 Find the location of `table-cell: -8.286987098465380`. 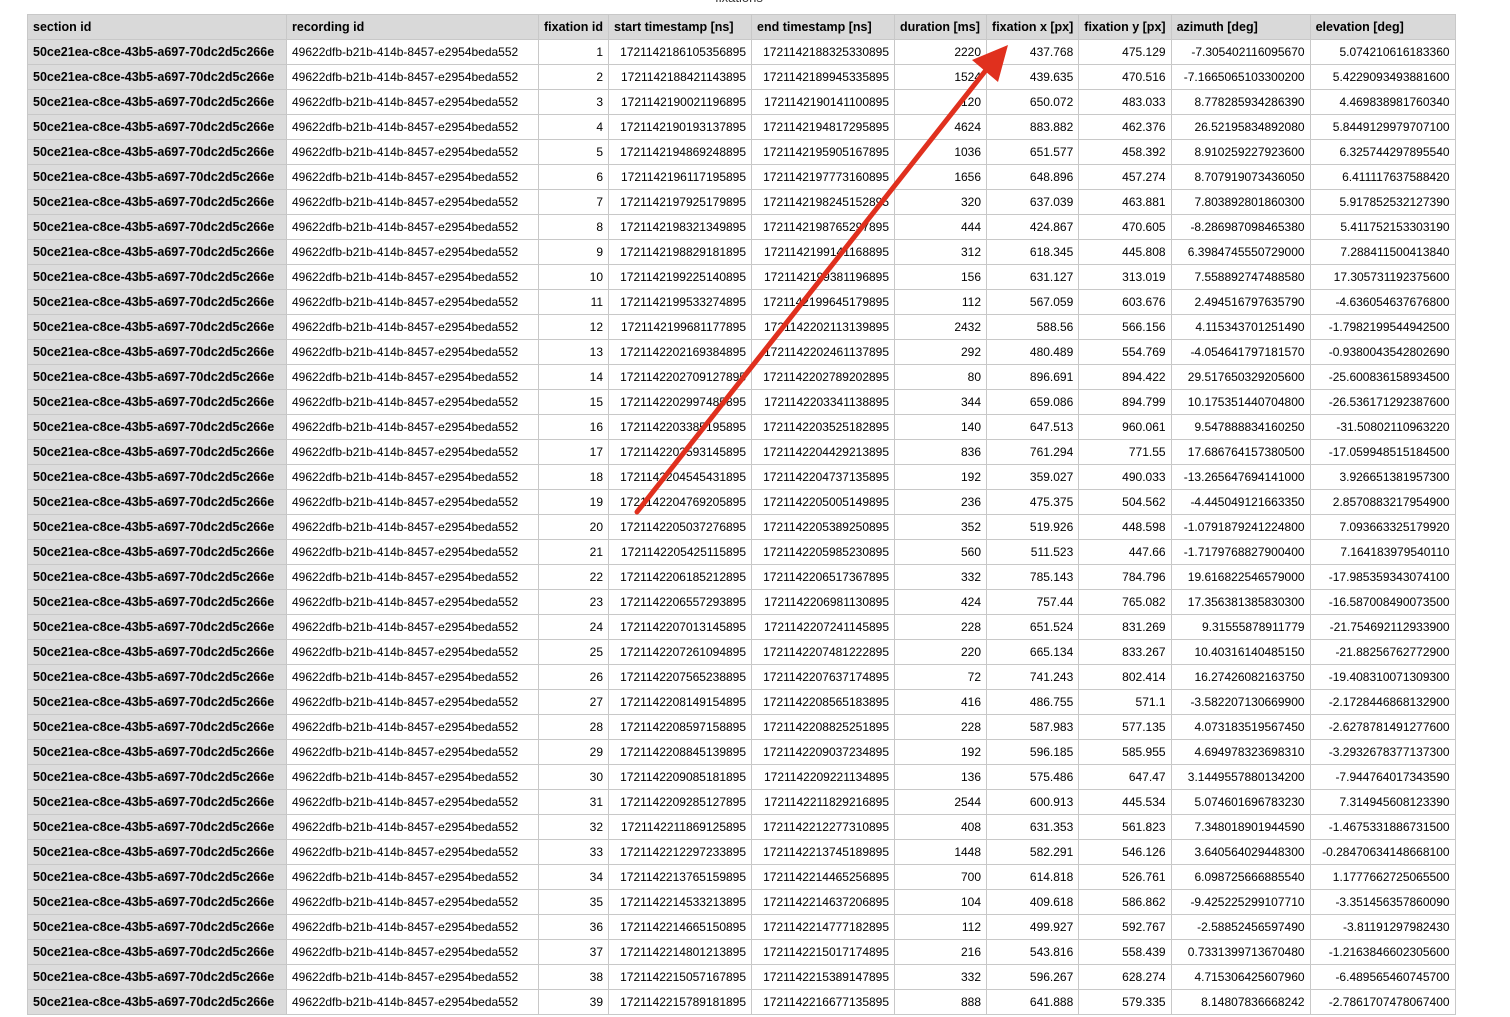

table-cell: -8.286987098465380 is located at coordinates (1240, 227).